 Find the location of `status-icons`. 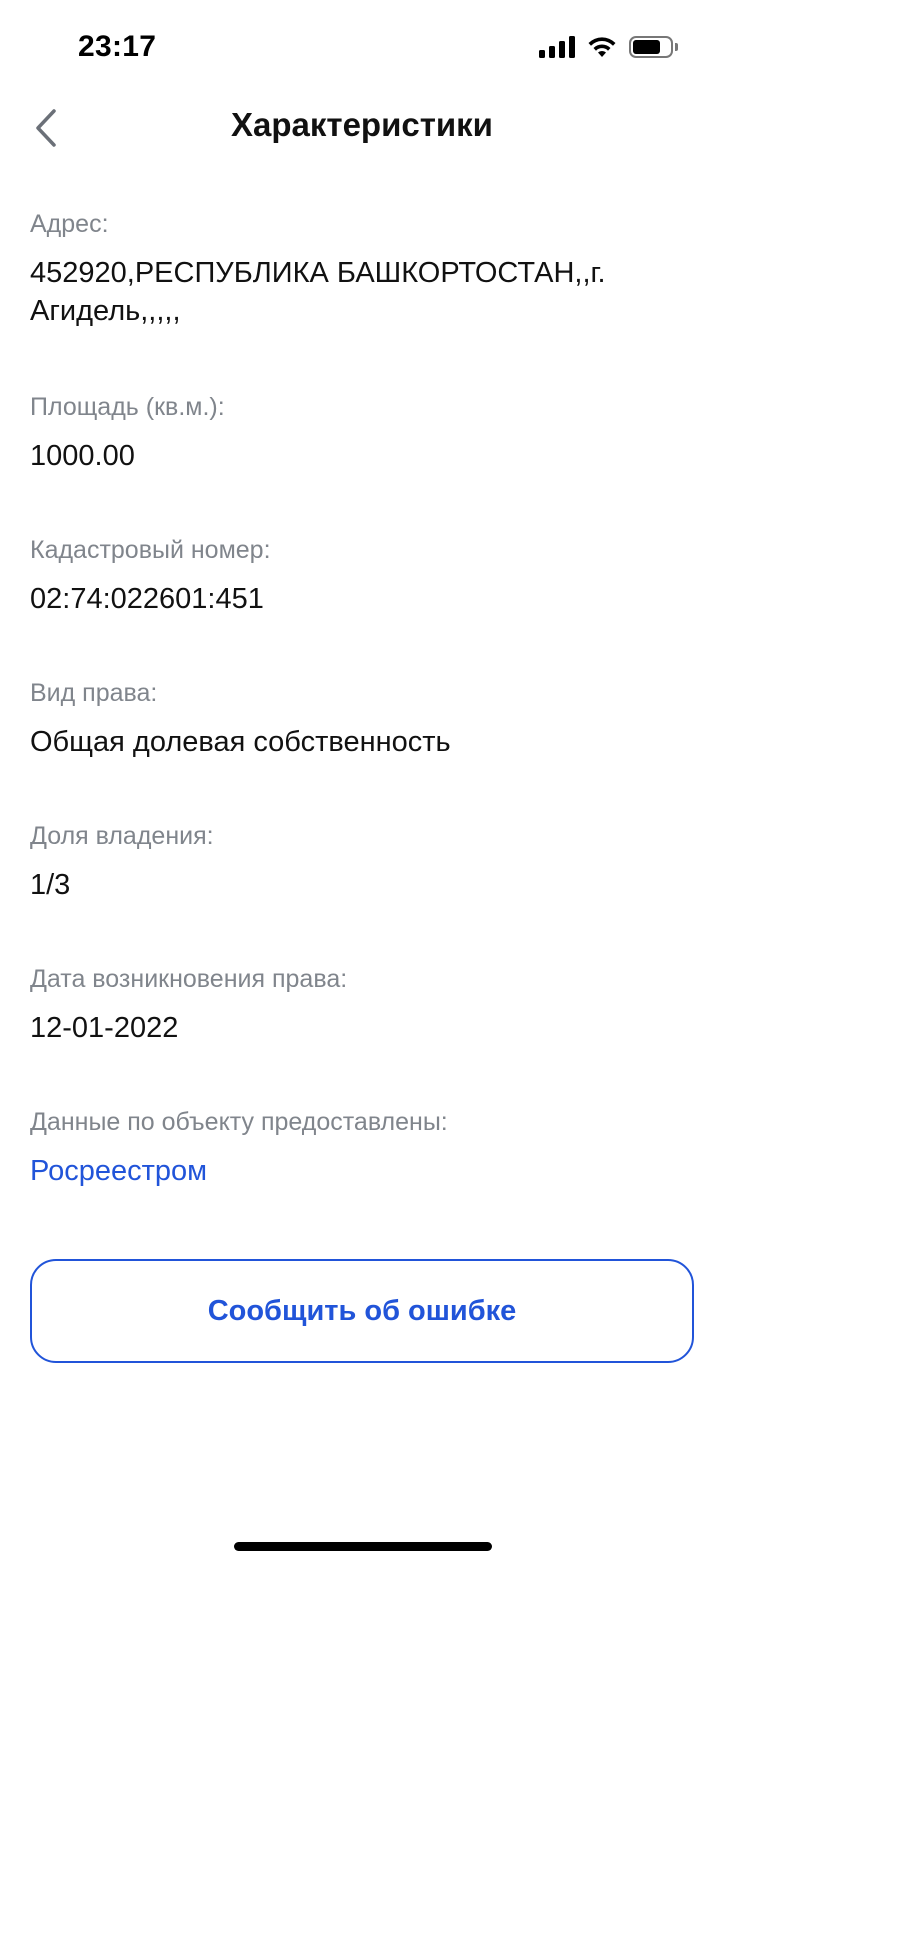

status-icons is located at coordinates (608, 47).